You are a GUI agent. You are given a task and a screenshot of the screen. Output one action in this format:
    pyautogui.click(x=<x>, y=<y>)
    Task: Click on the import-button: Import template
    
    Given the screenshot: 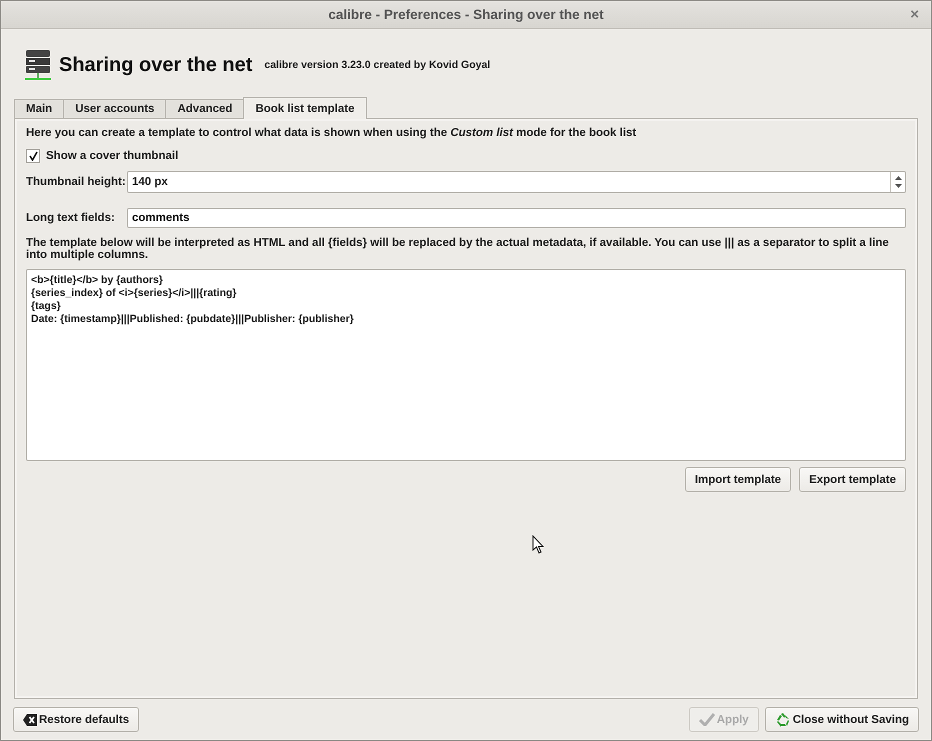 What is the action you would take?
    pyautogui.click(x=738, y=479)
    